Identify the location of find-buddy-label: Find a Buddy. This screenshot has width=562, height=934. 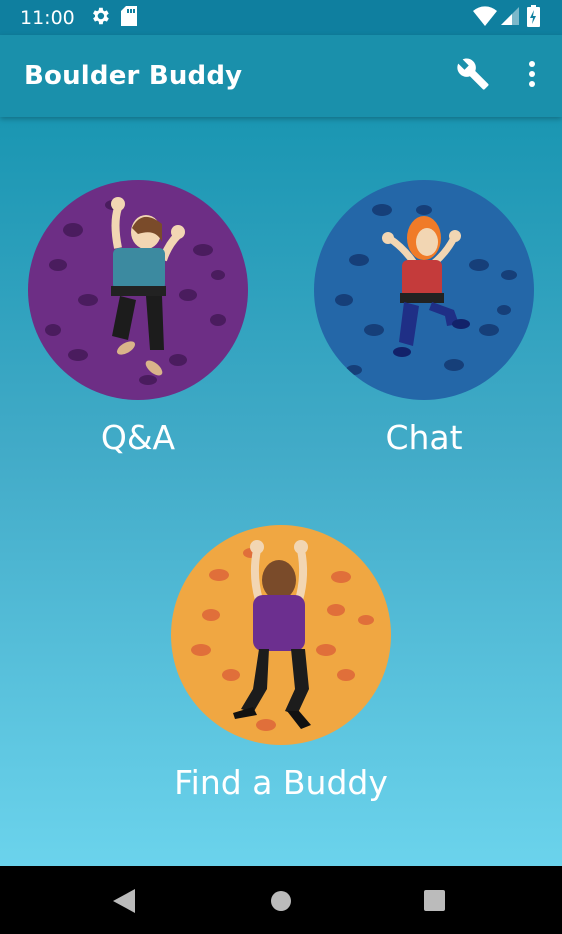
(281, 782).